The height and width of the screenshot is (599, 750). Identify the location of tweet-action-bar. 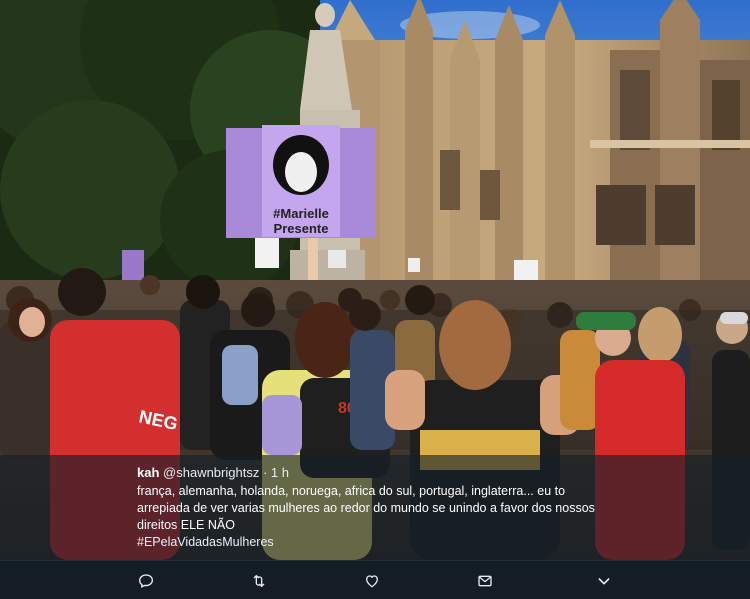
(375, 579).